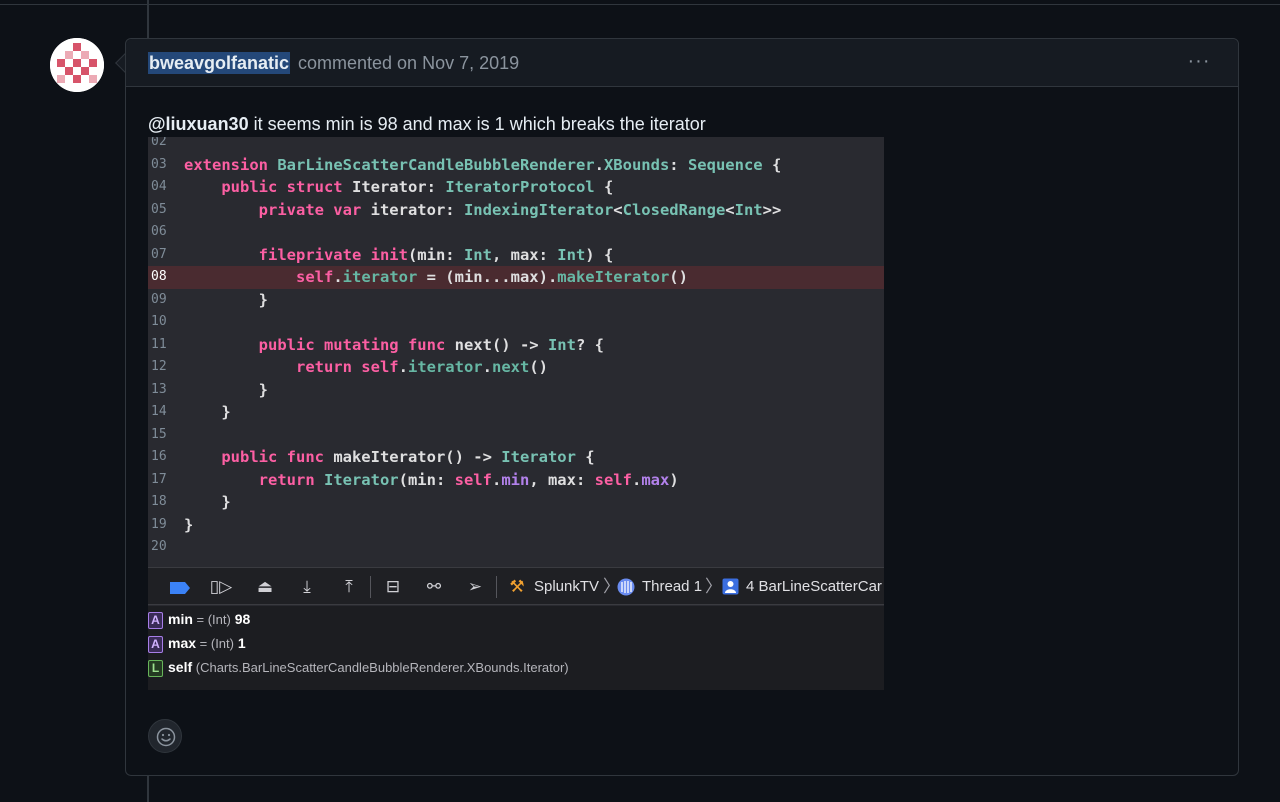 This screenshot has width=1280, height=802. I want to click on step-over-icon: ⏏, so click(265, 587).